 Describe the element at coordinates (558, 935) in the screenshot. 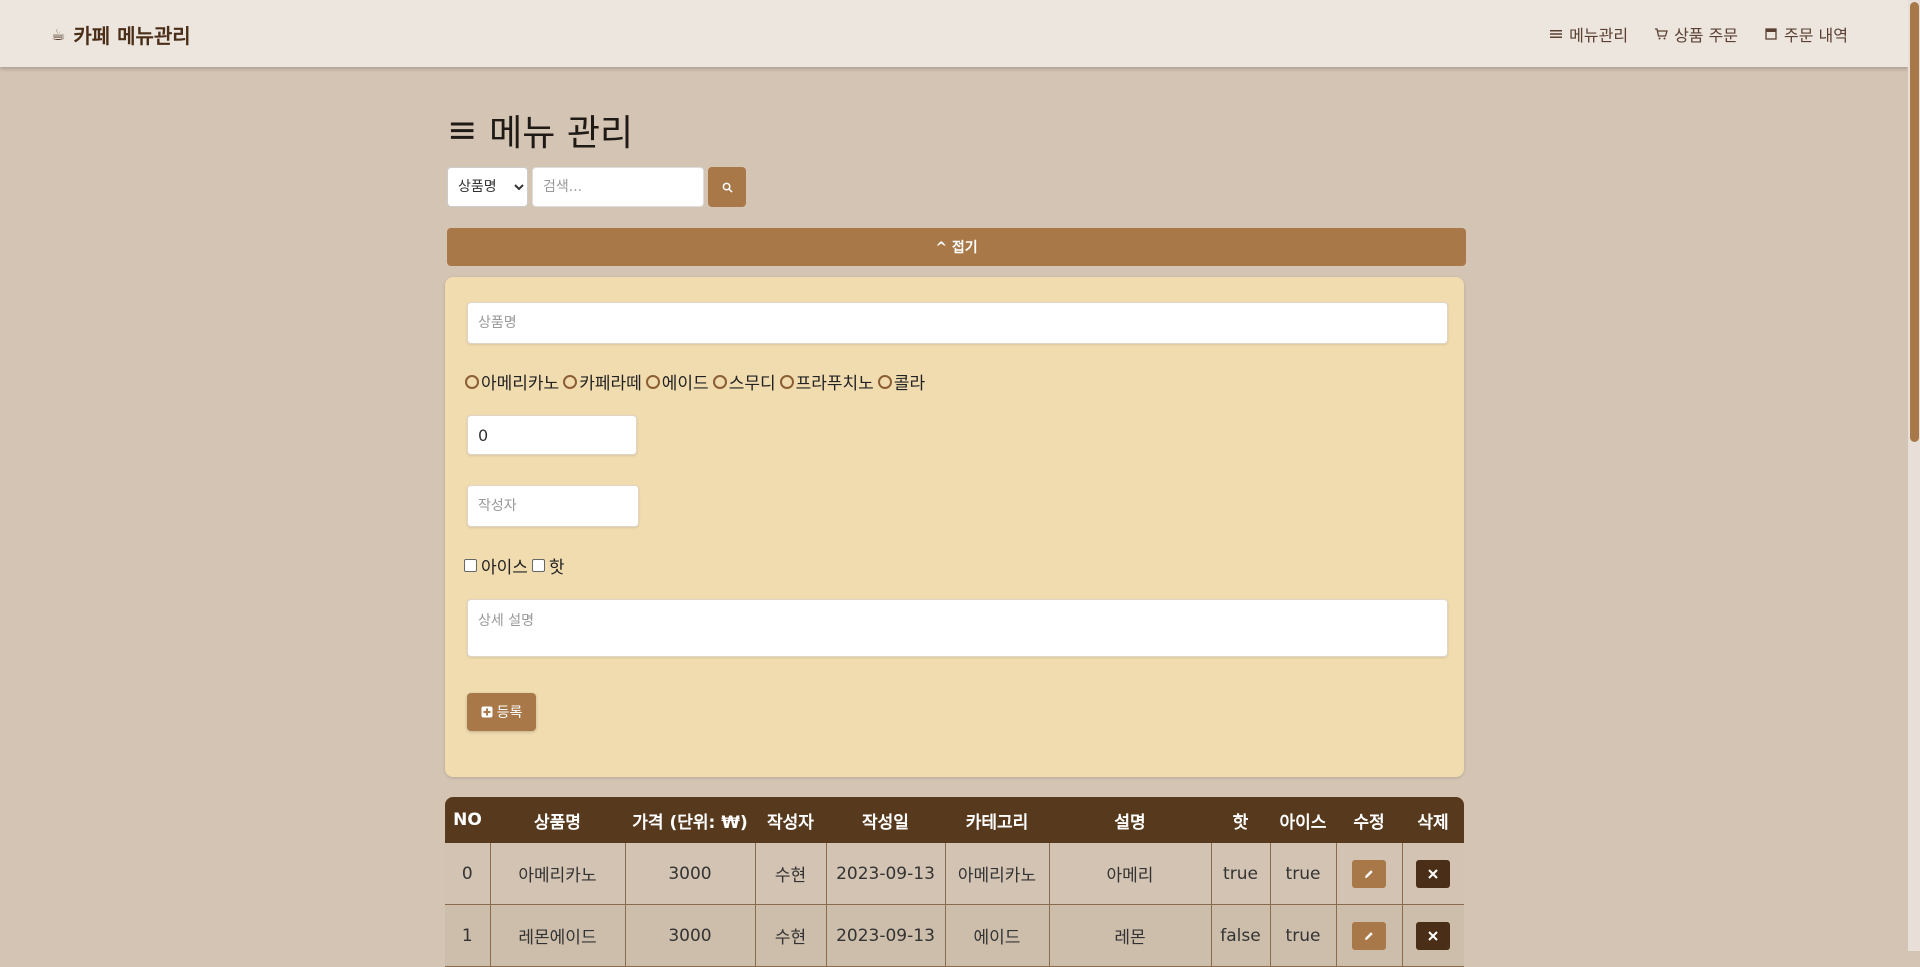

I see `cell-name: 레몬에이드` at that location.